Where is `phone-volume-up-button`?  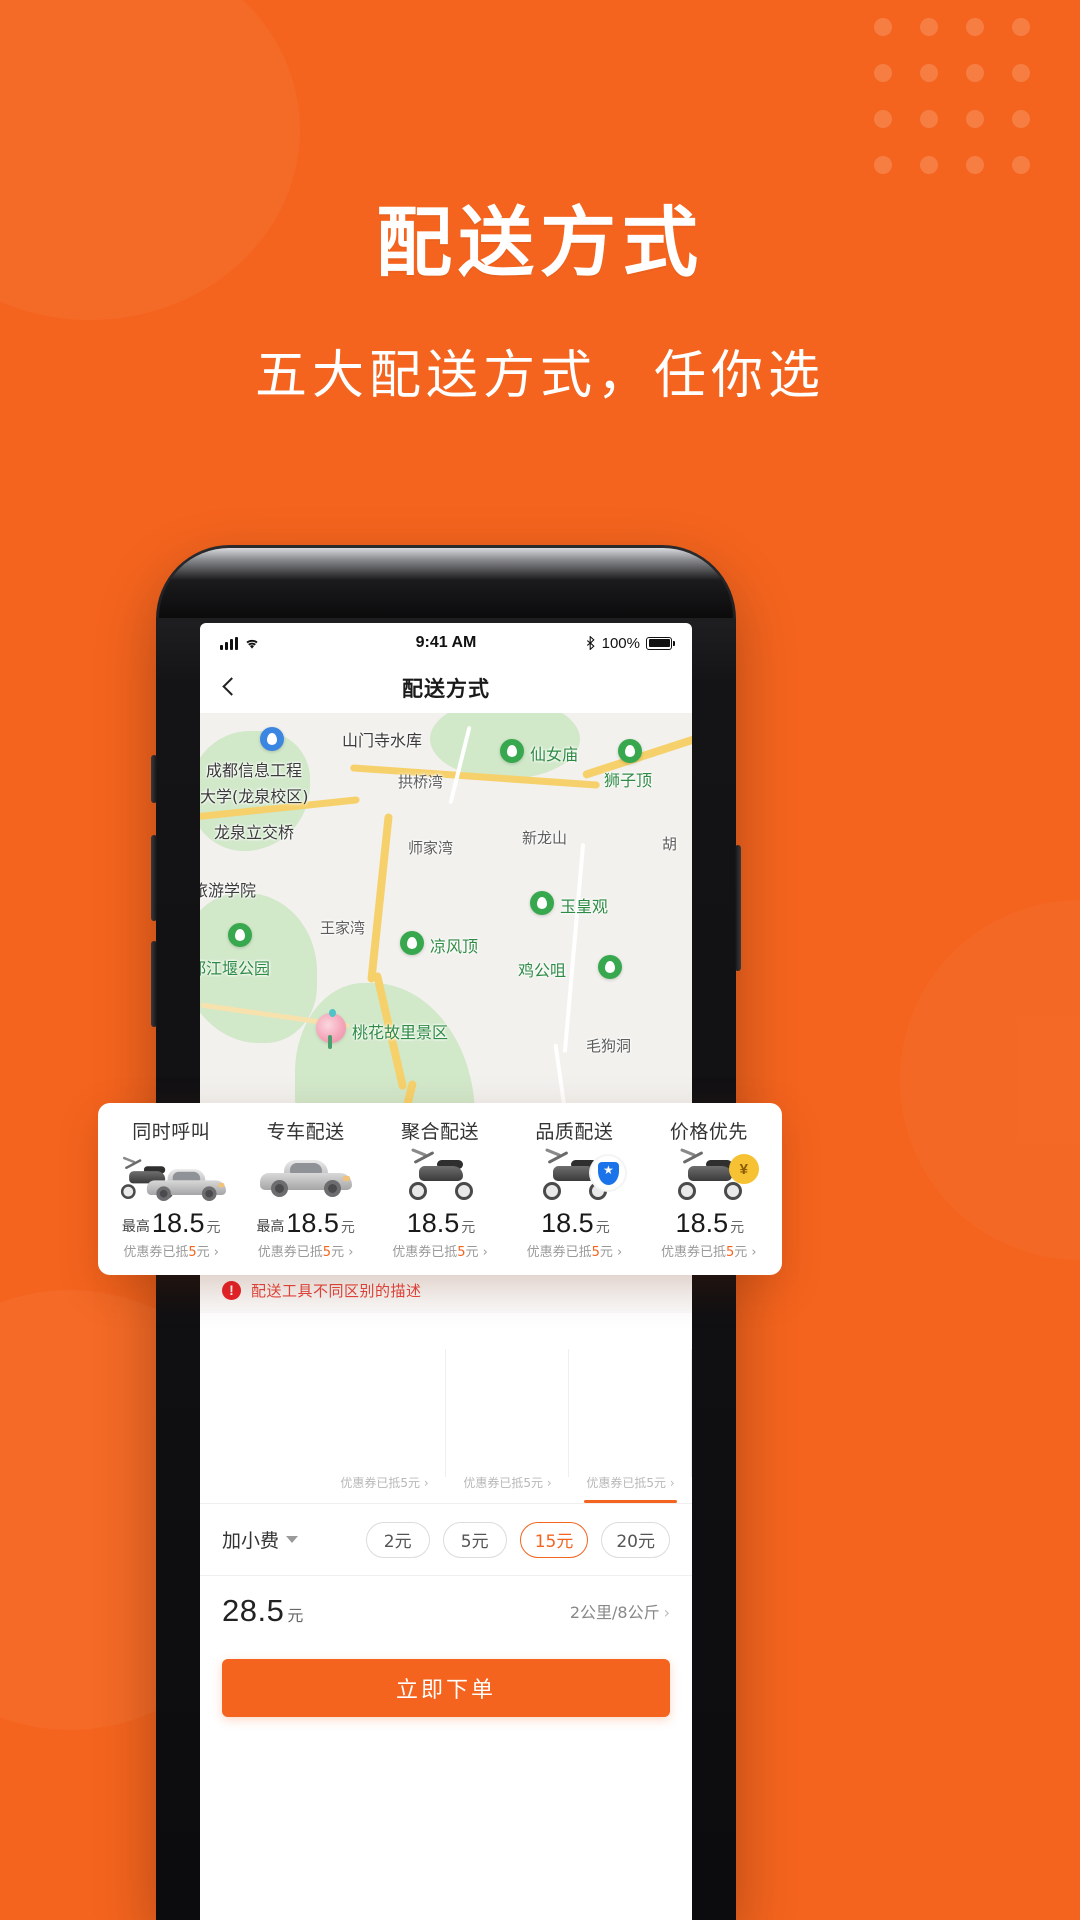
phone-volume-up-button is located at coordinates (154, 878).